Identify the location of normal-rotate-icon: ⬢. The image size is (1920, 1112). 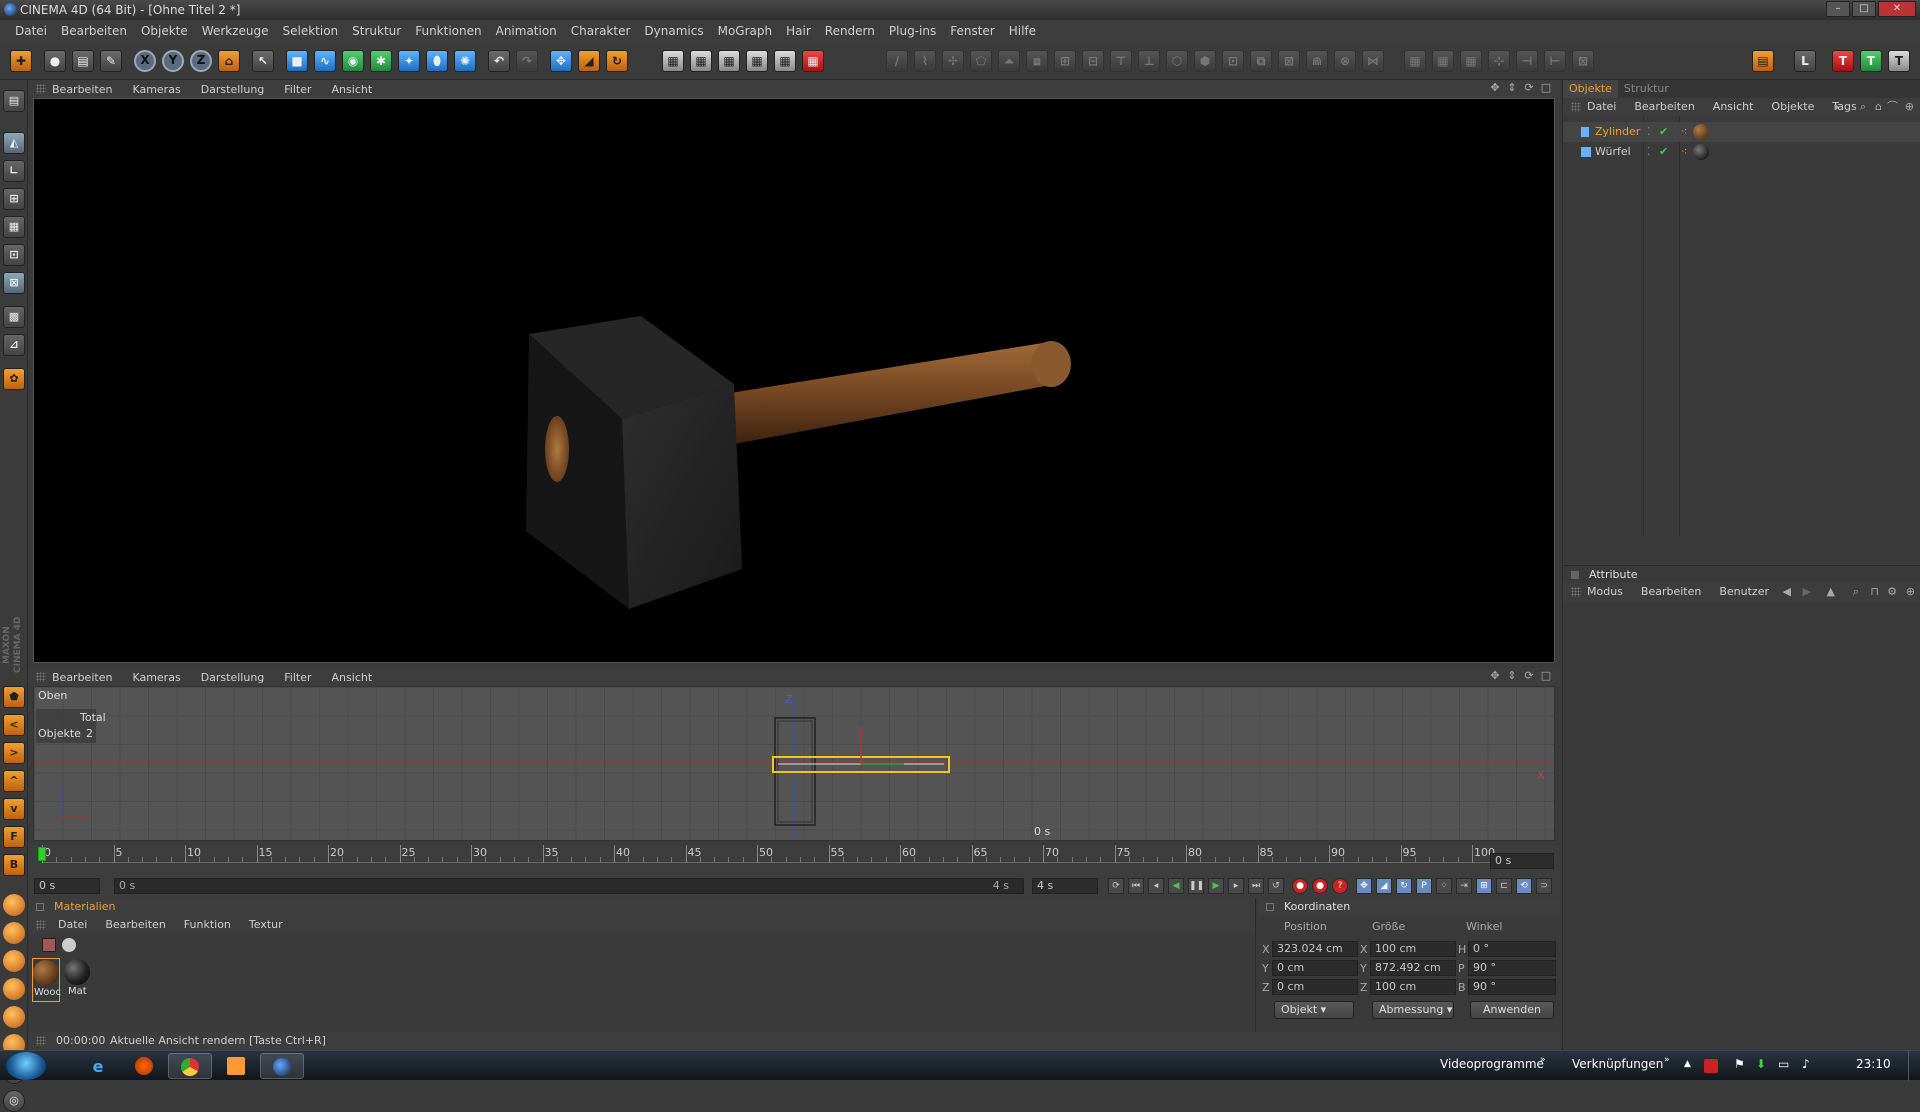
(1205, 61).